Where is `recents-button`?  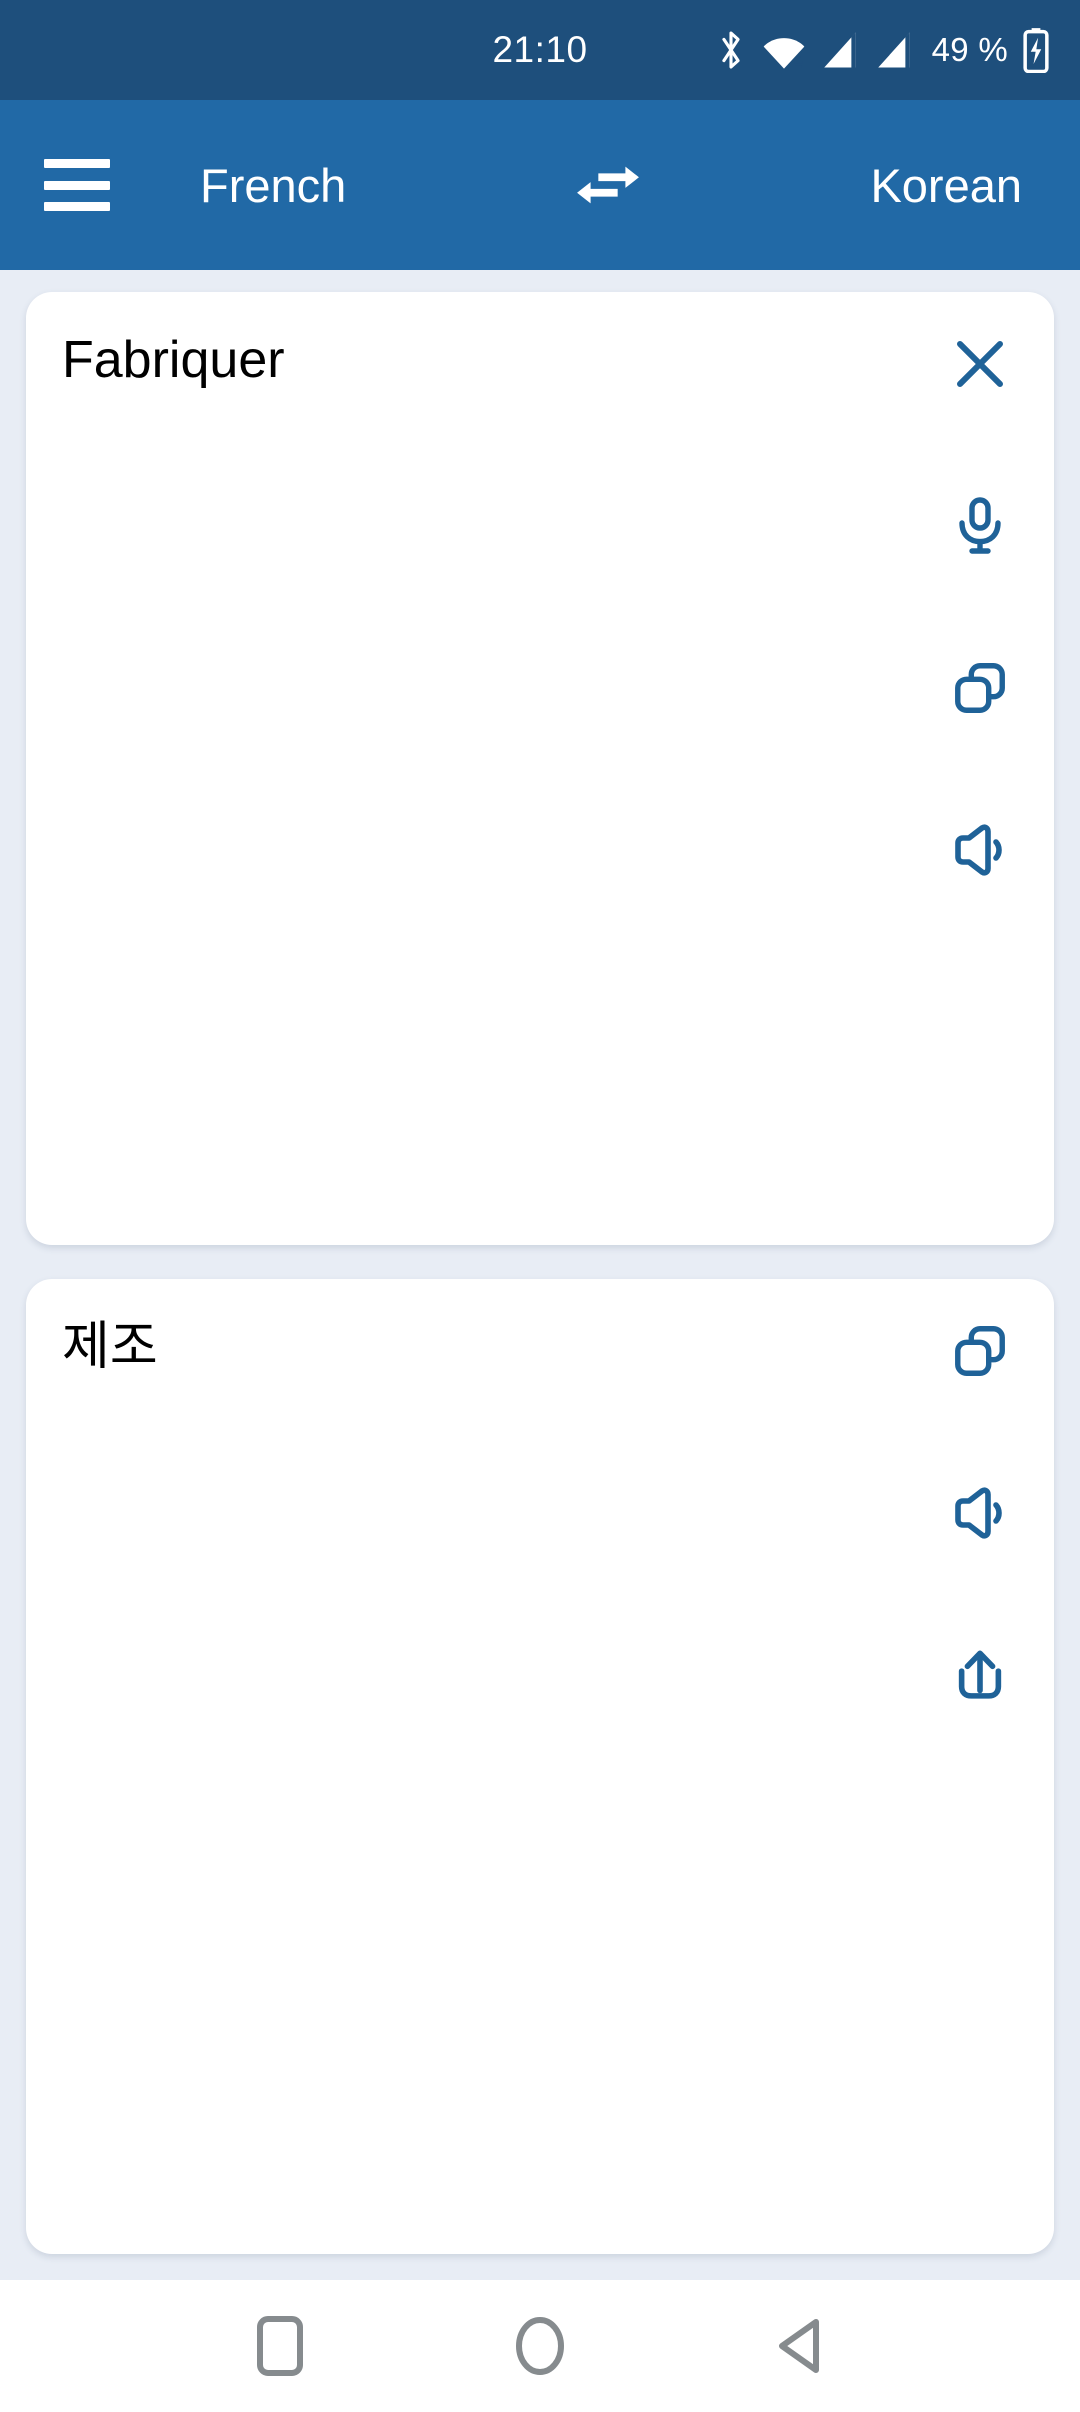
recents-button is located at coordinates (280, 2346).